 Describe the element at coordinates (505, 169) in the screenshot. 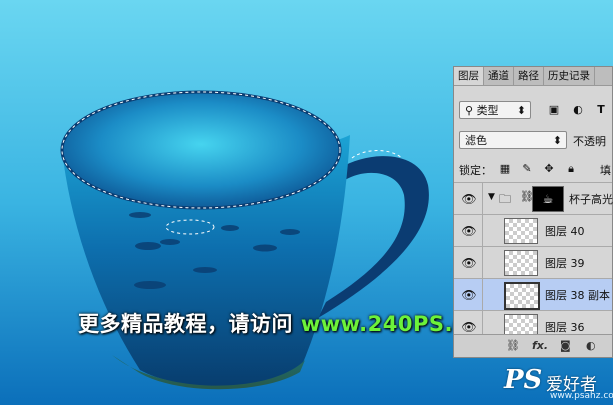

I see `lock-transparent-icon: ▦` at that location.